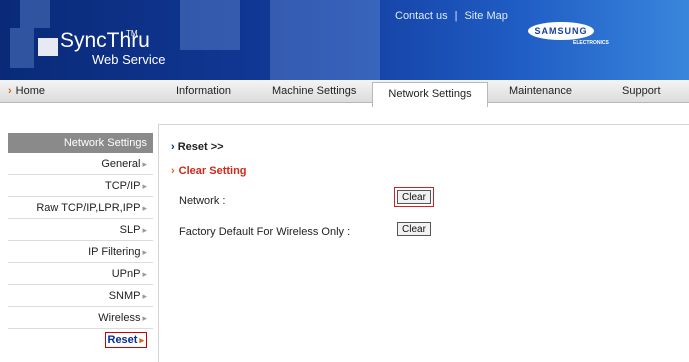 The image size is (689, 362). Describe the element at coordinates (114, 252) in the screenshot. I see `sidebar-item-label: IP Filtering` at that location.